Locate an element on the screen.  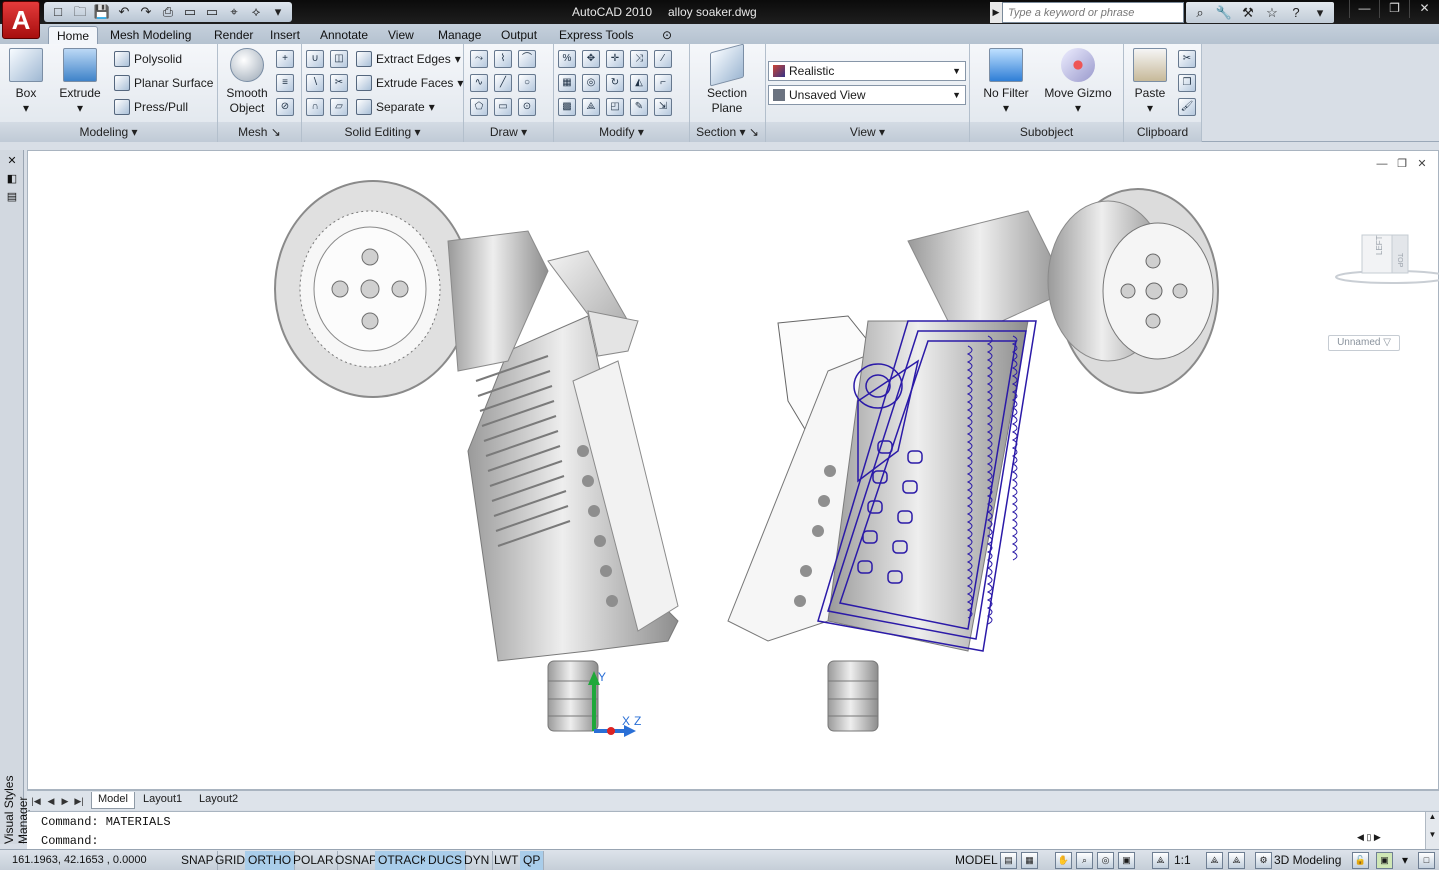
presspull-button: Press/Pull is located at coordinates (151, 107).